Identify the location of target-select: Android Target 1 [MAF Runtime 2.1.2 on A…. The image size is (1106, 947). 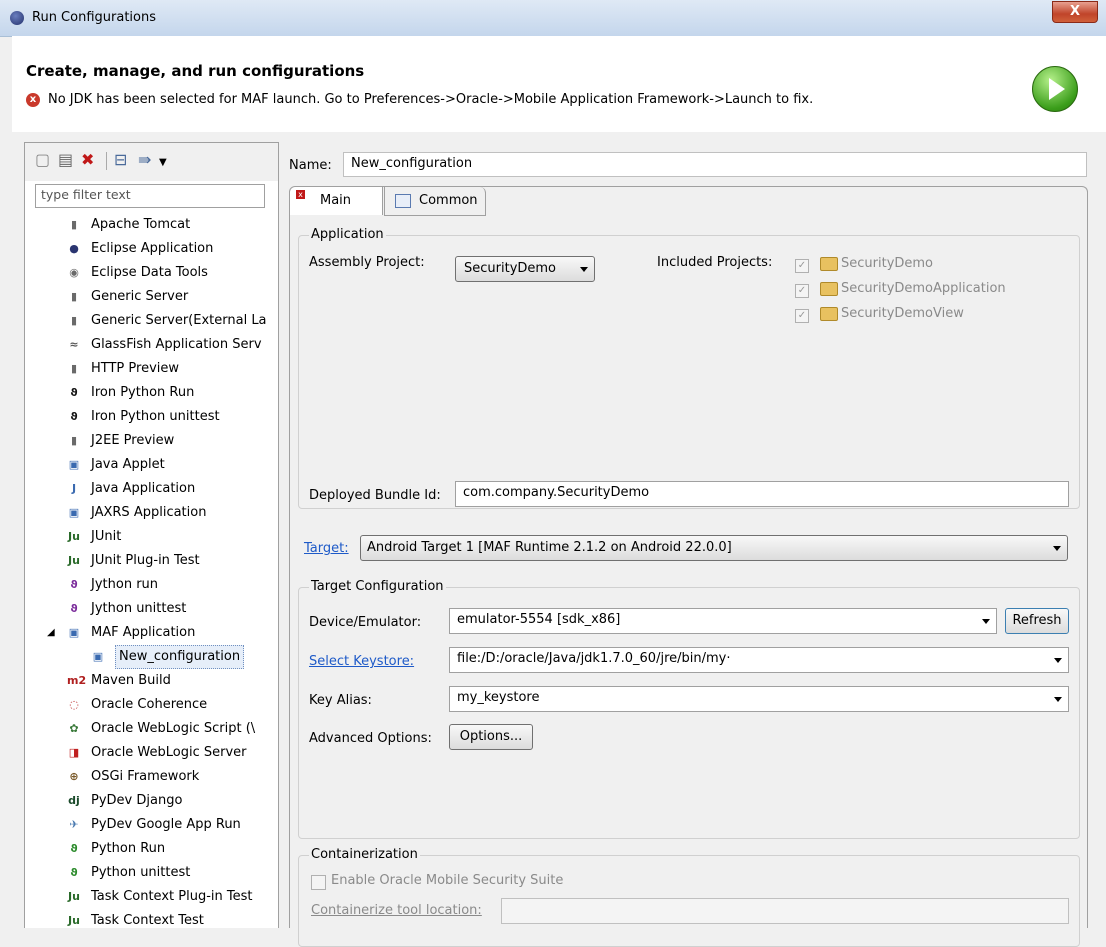
(714, 548).